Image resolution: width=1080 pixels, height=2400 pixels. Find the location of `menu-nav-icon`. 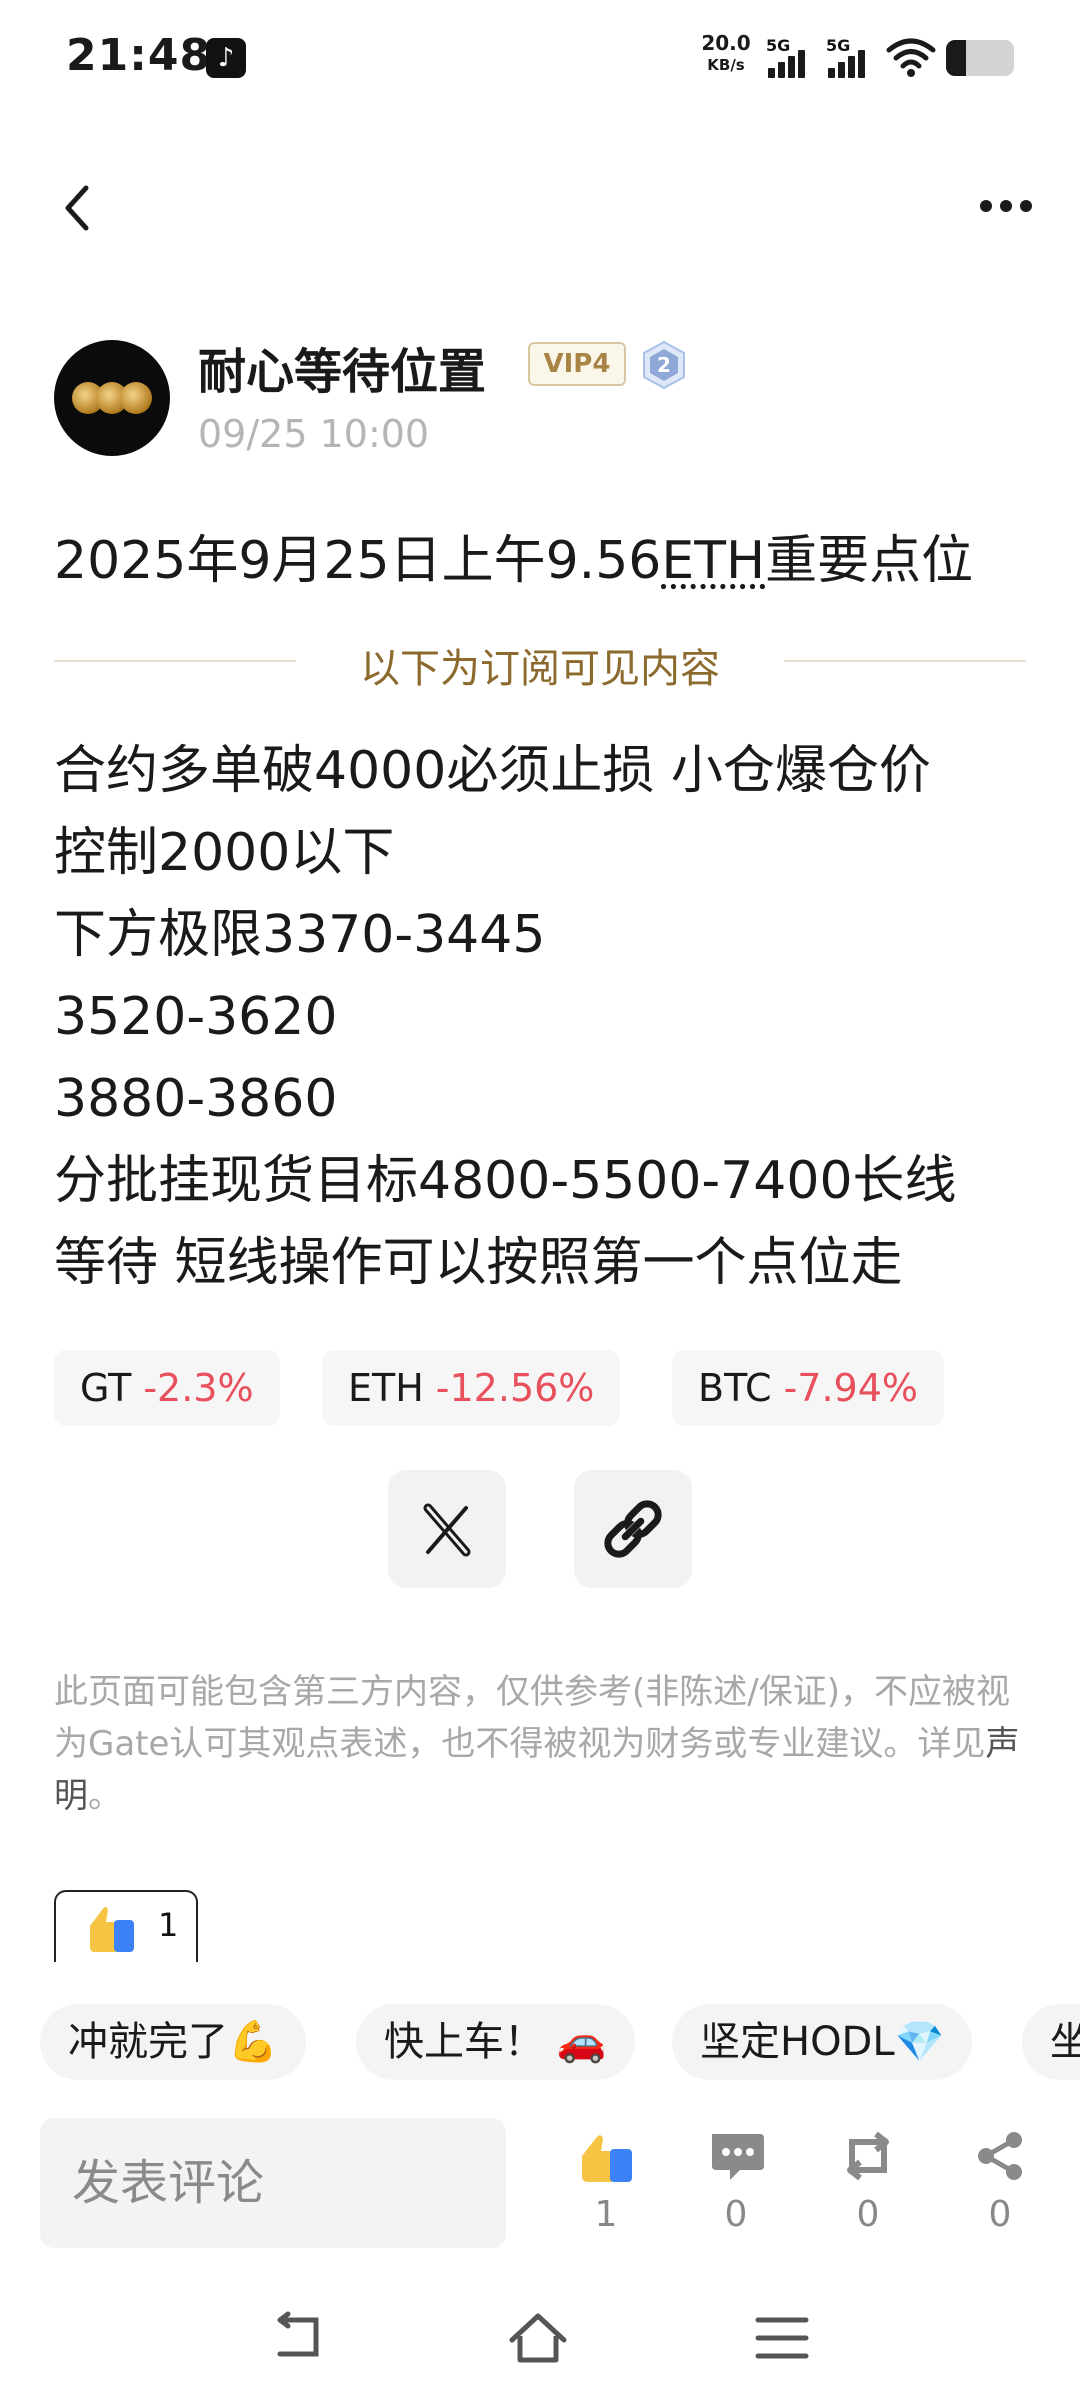

menu-nav-icon is located at coordinates (782, 2338).